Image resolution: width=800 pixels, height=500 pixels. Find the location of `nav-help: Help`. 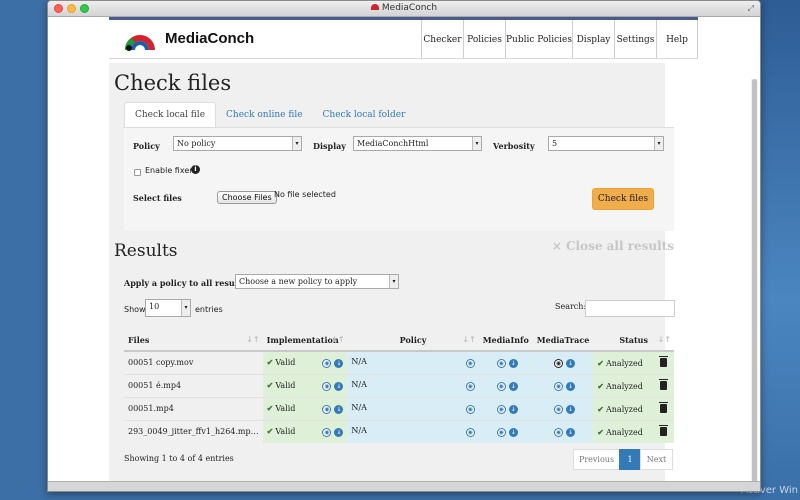

nav-help: Help is located at coordinates (677, 39).